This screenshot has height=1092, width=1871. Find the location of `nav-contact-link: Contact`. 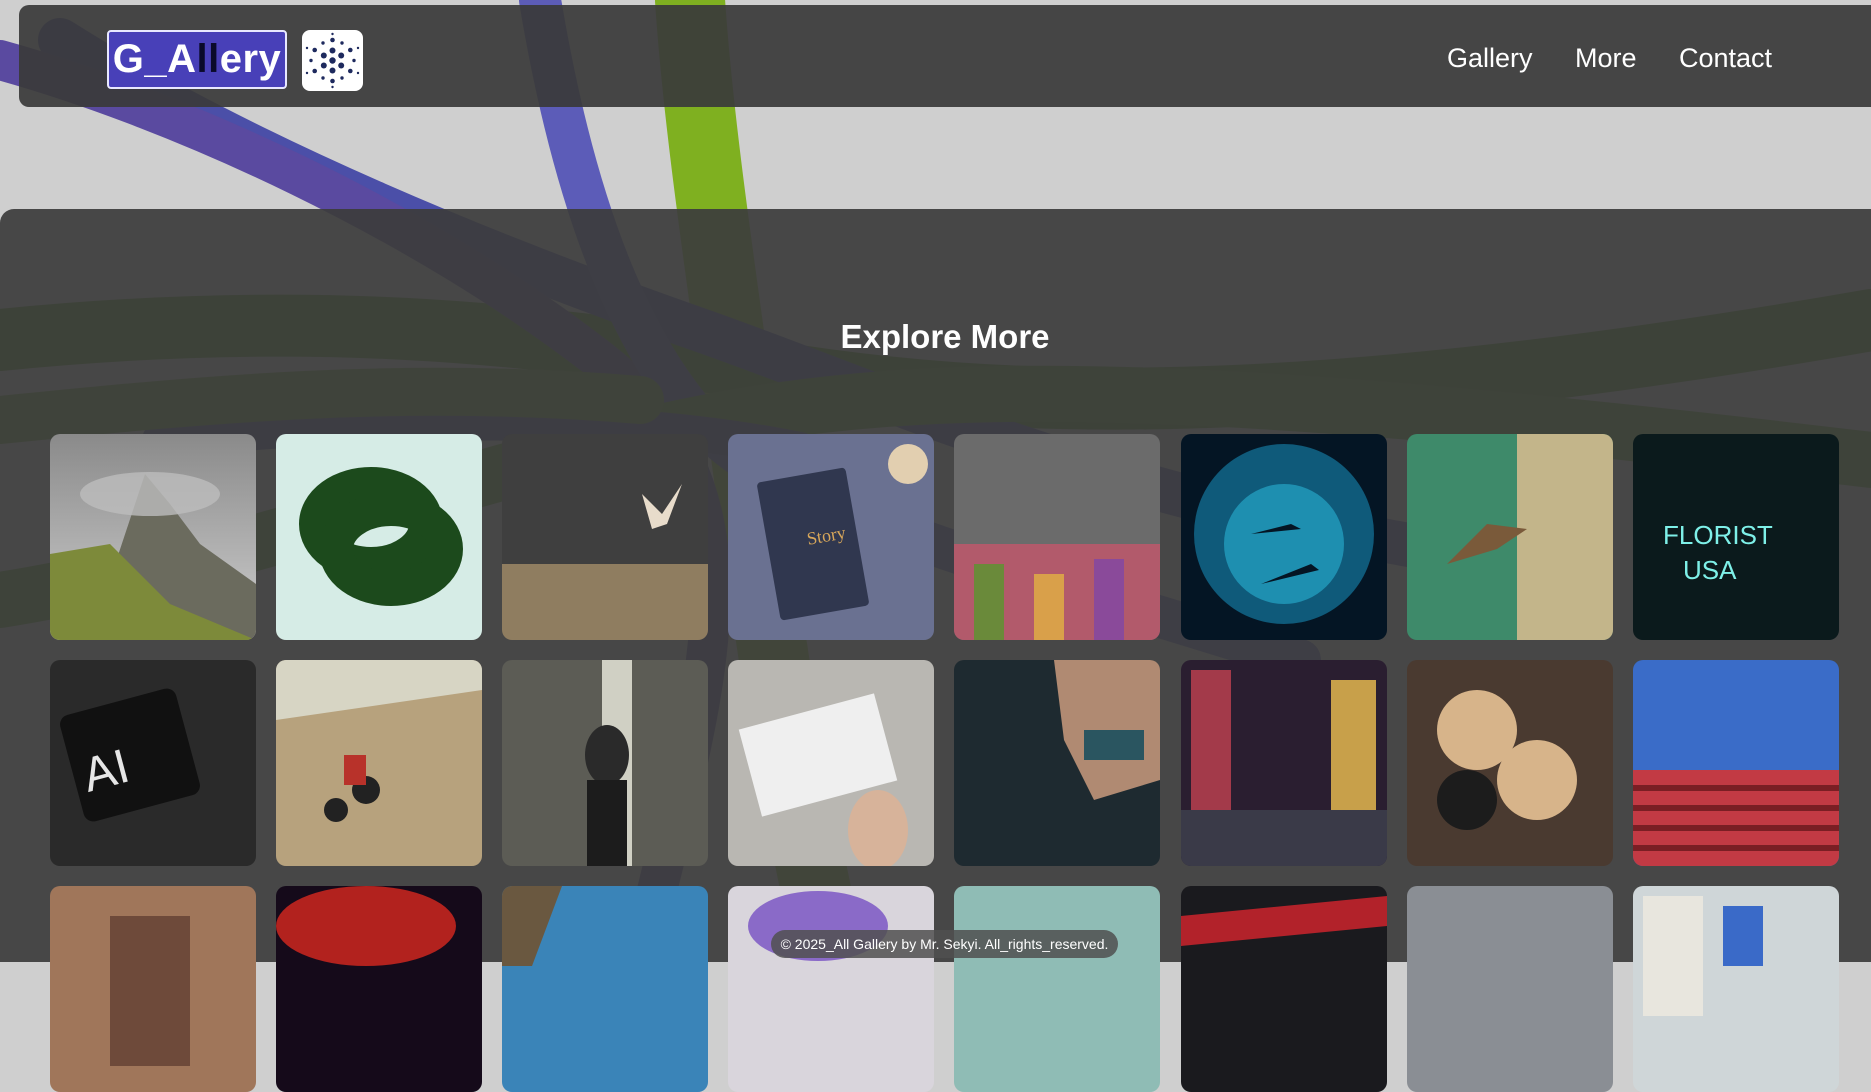

nav-contact-link: Contact is located at coordinates (1725, 58).